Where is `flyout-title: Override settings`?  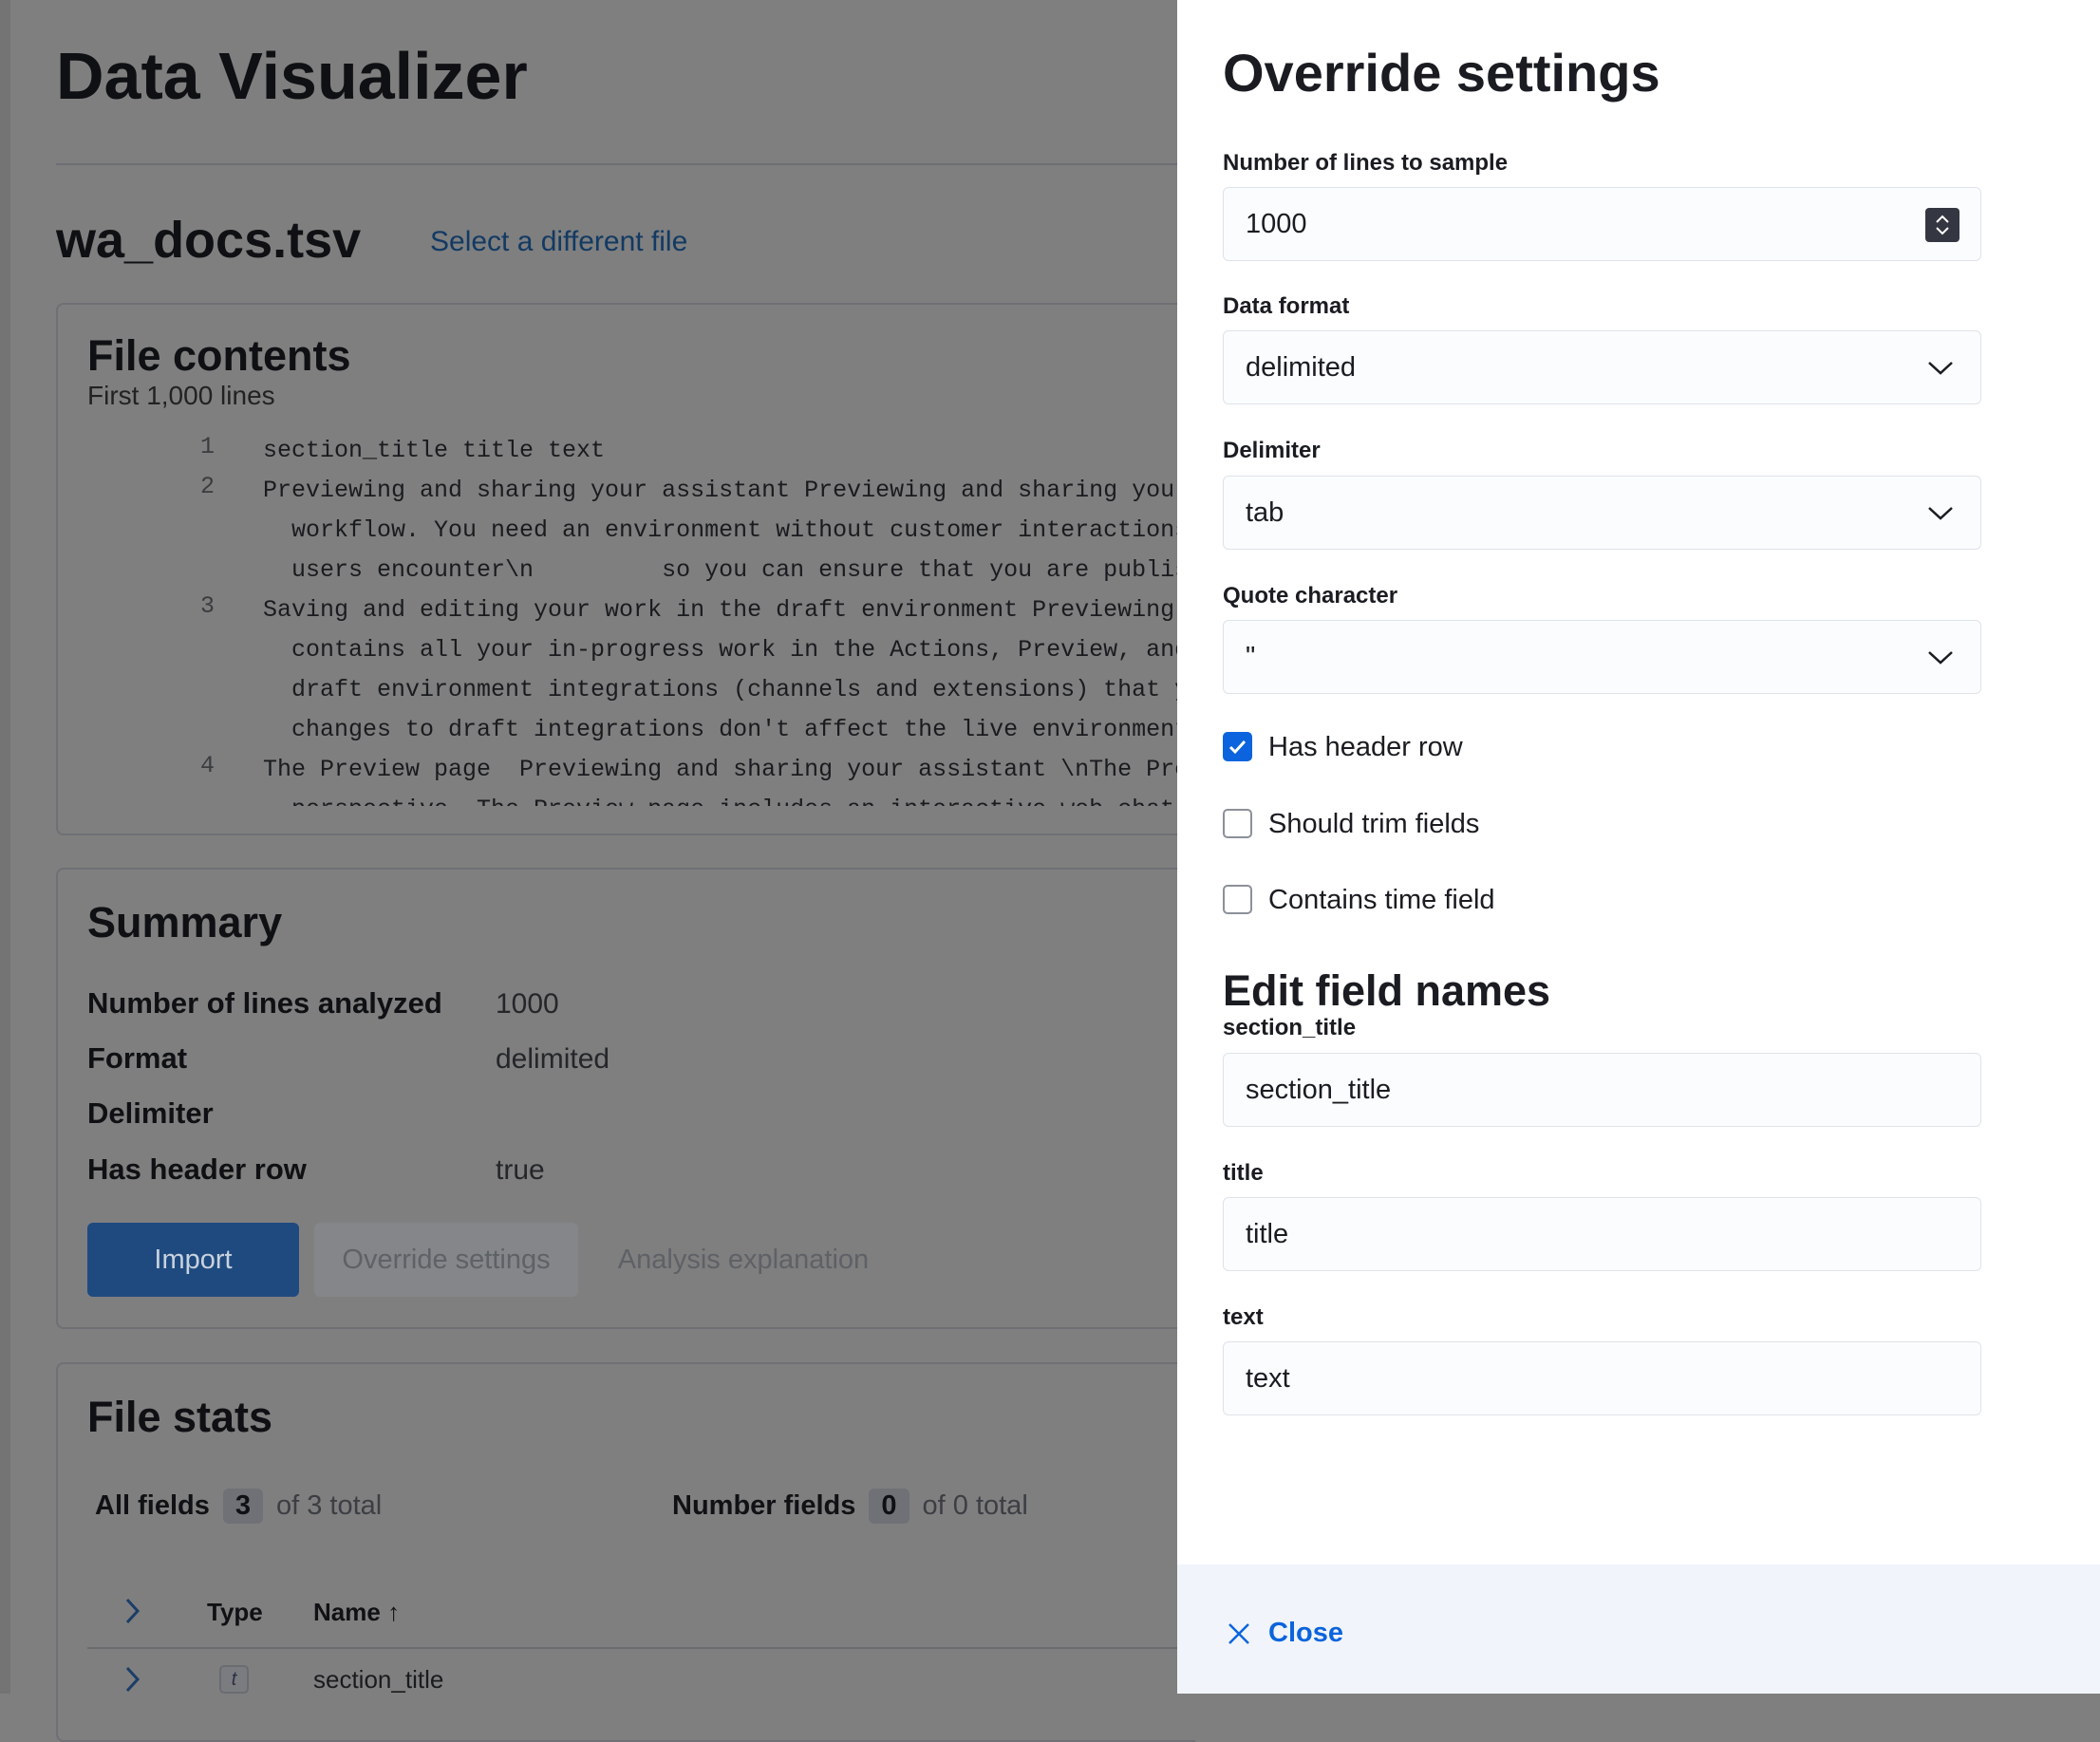
flyout-title: Override settings is located at coordinates (1441, 73).